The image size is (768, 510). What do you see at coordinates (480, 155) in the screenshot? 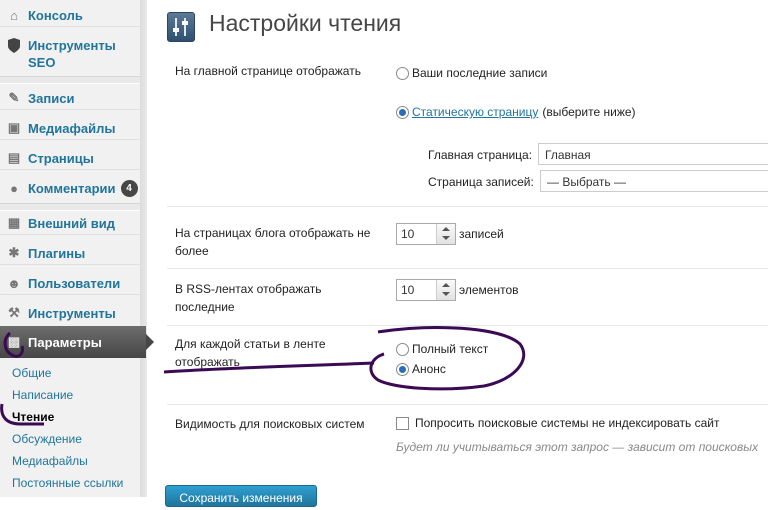
I see `home-page-label: Главная страница:` at bounding box center [480, 155].